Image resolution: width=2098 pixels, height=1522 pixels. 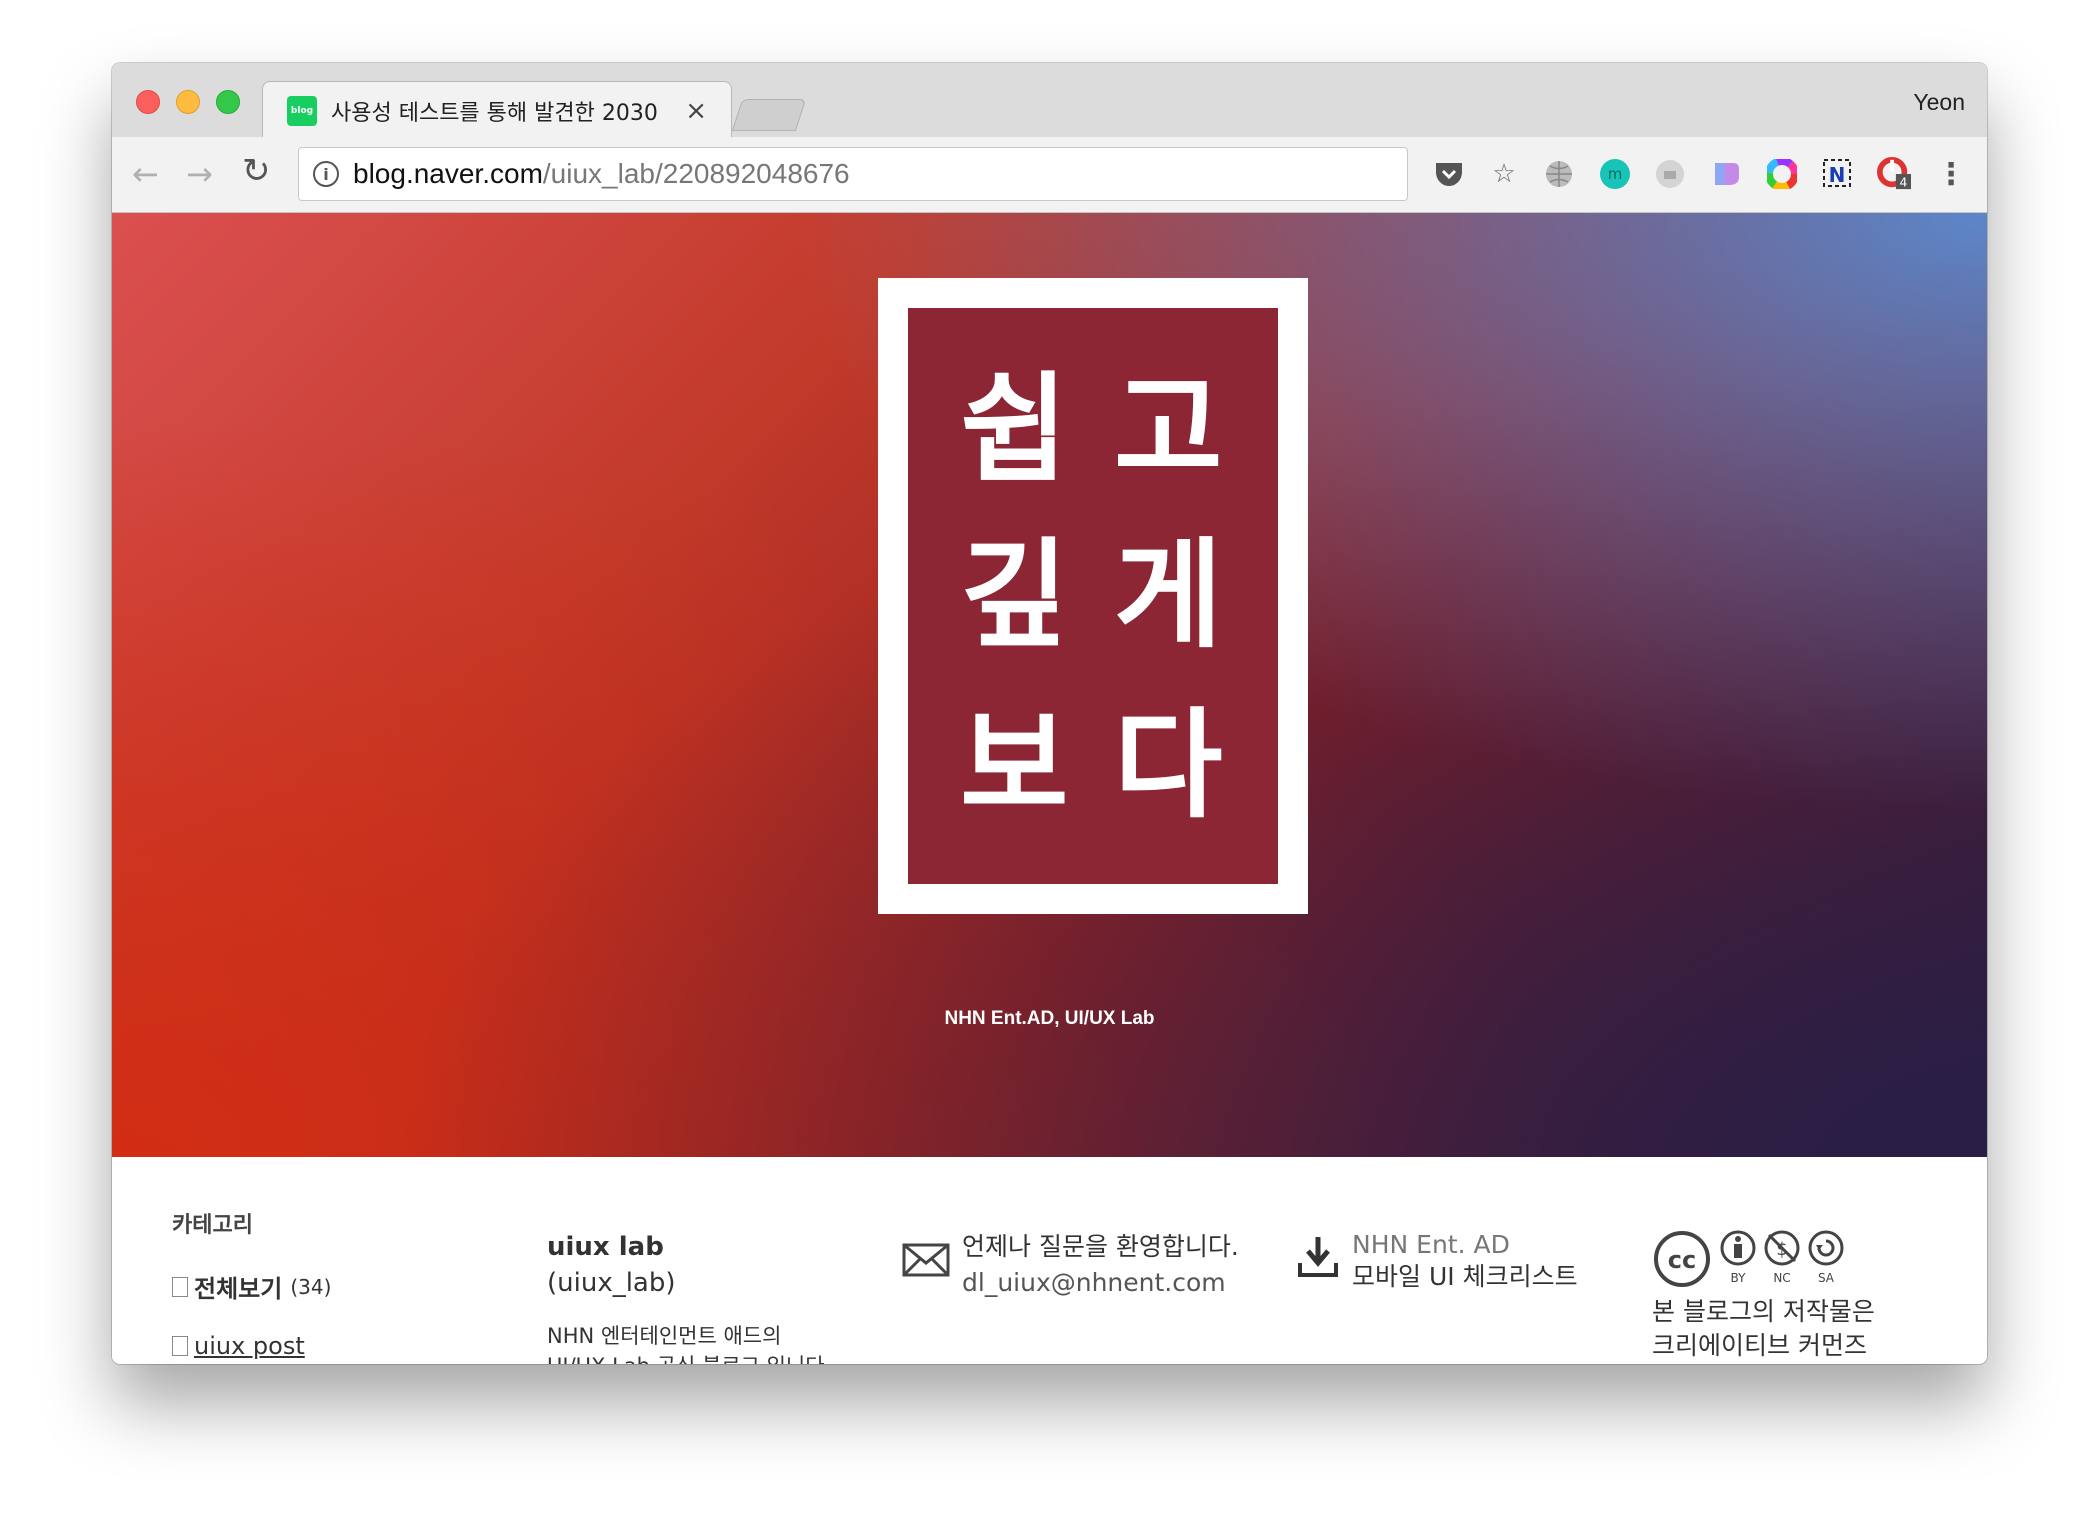 What do you see at coordinates (664, 1336) in the screenshot?
I see `blog-description: NHN 엔터테인먼트 애드의` at bounding box center [664, 1336].